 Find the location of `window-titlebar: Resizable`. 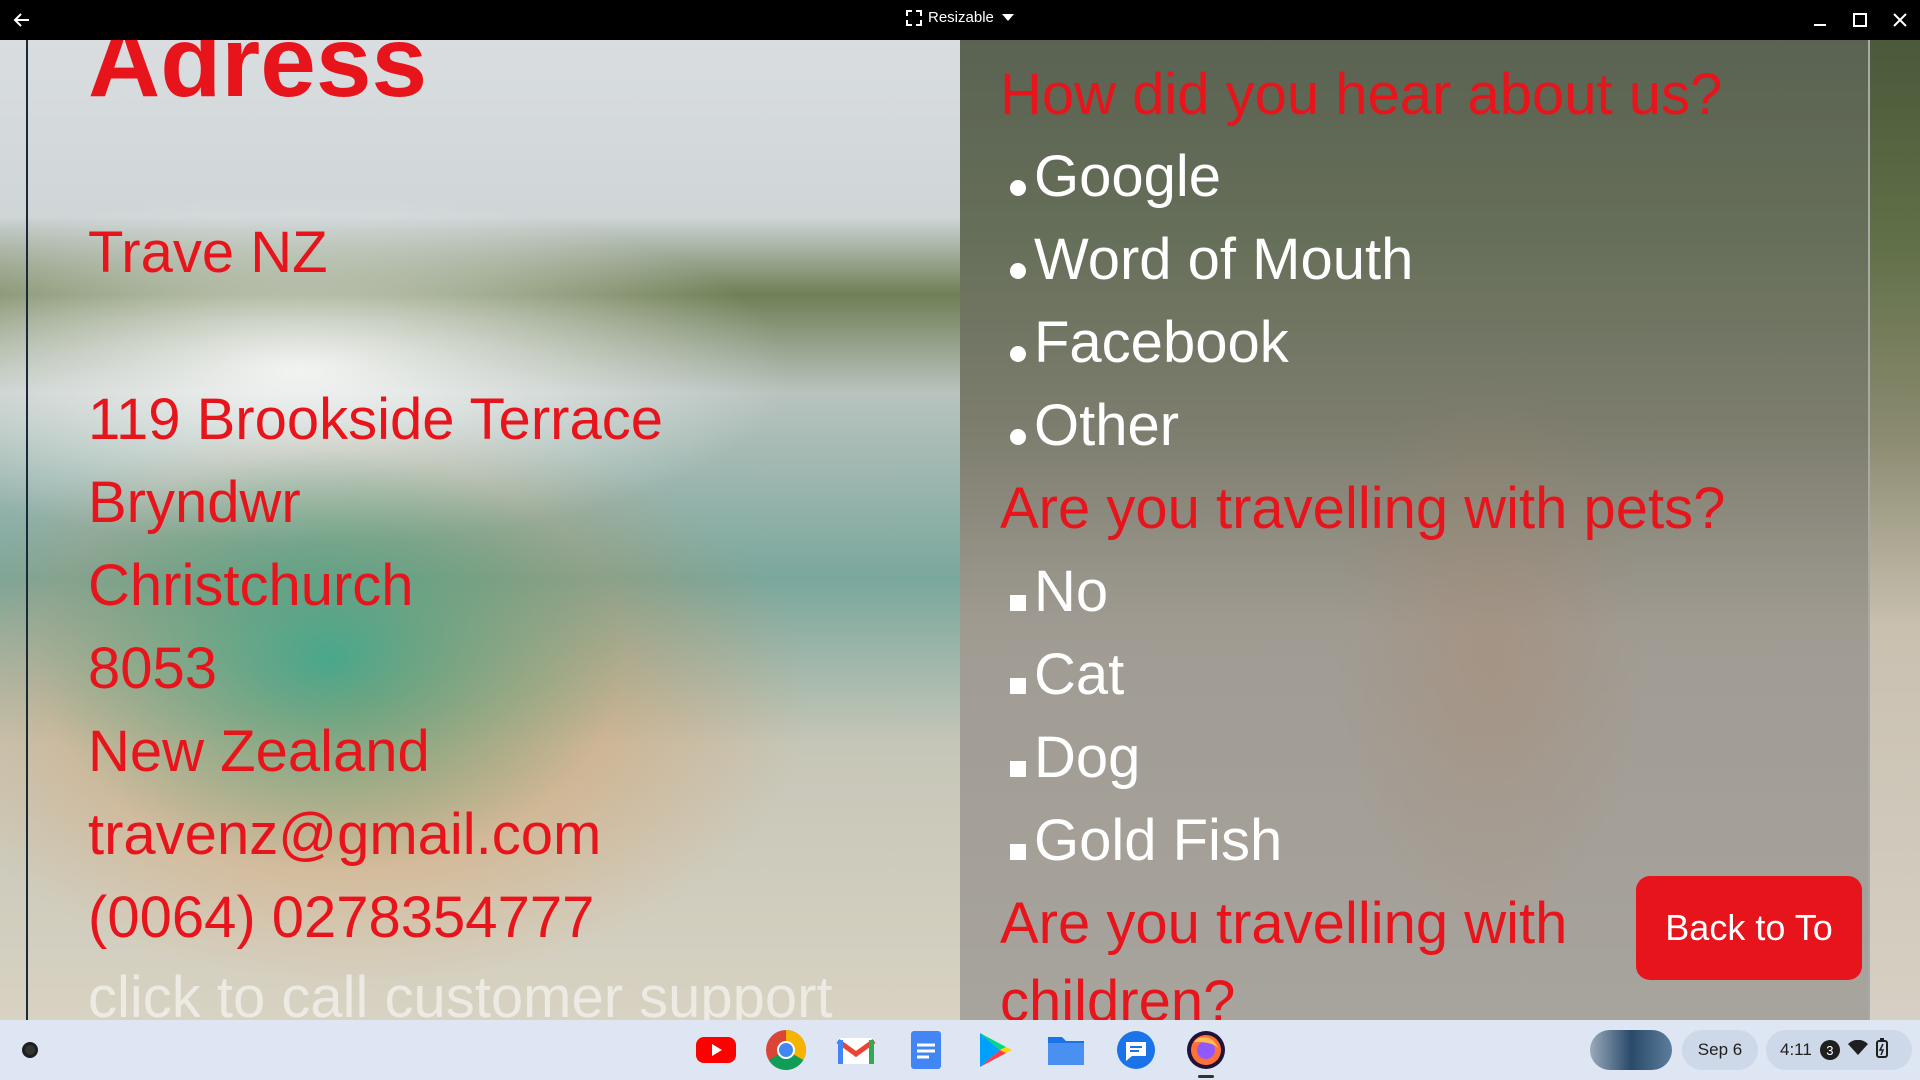

window-titlebar: Resizable is located at coordinates (960, 20).